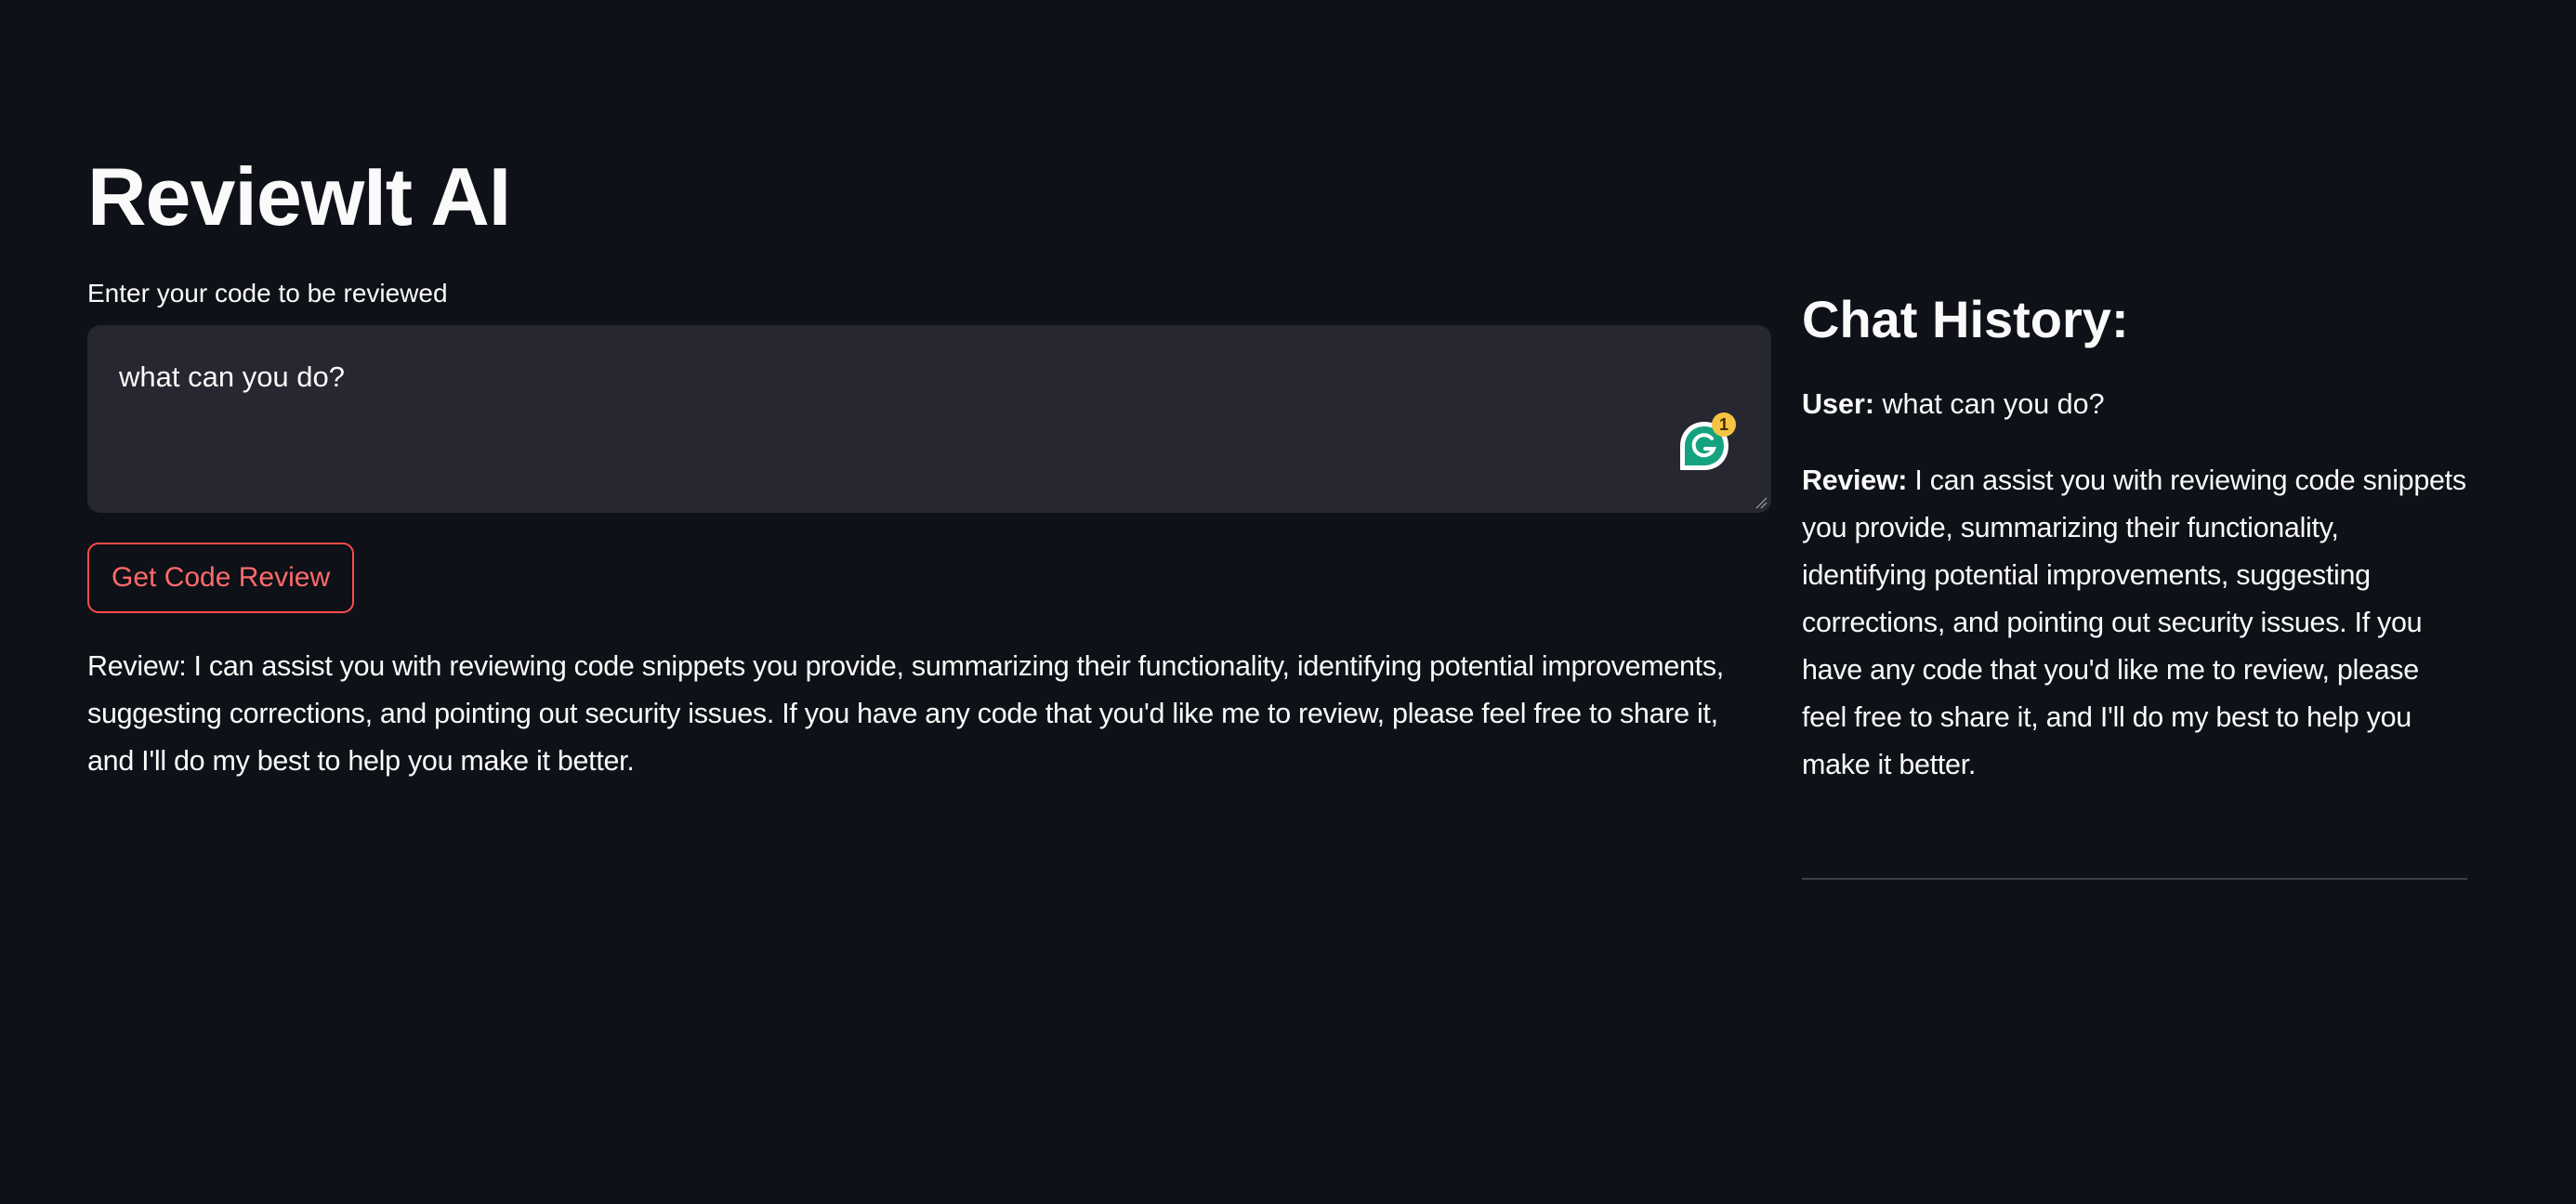  What do you see at coordinates (1706, 443) in the screenshot?
I see `grammarly-icon: 1` at bounding box center [1706, 443].